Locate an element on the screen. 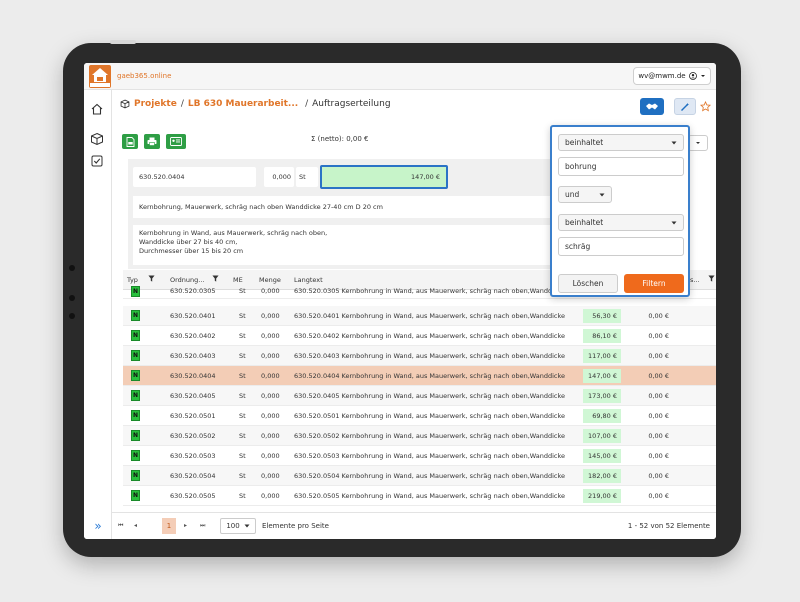 The image size is (800, 602). printer-icon is located at coordinates (152, 141).